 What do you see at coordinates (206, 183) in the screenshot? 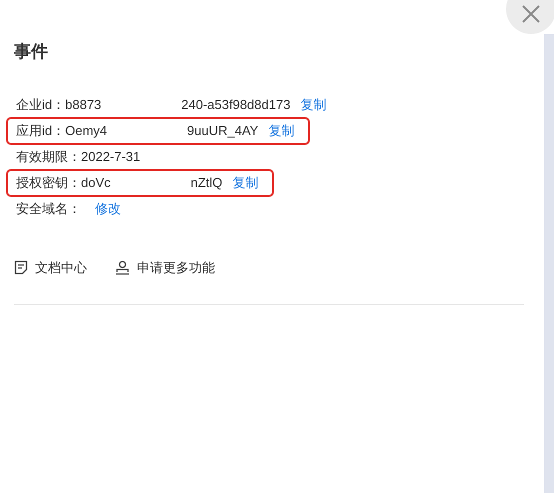
I see `field-value: nZtlQ` at bounding box center [206, 183].